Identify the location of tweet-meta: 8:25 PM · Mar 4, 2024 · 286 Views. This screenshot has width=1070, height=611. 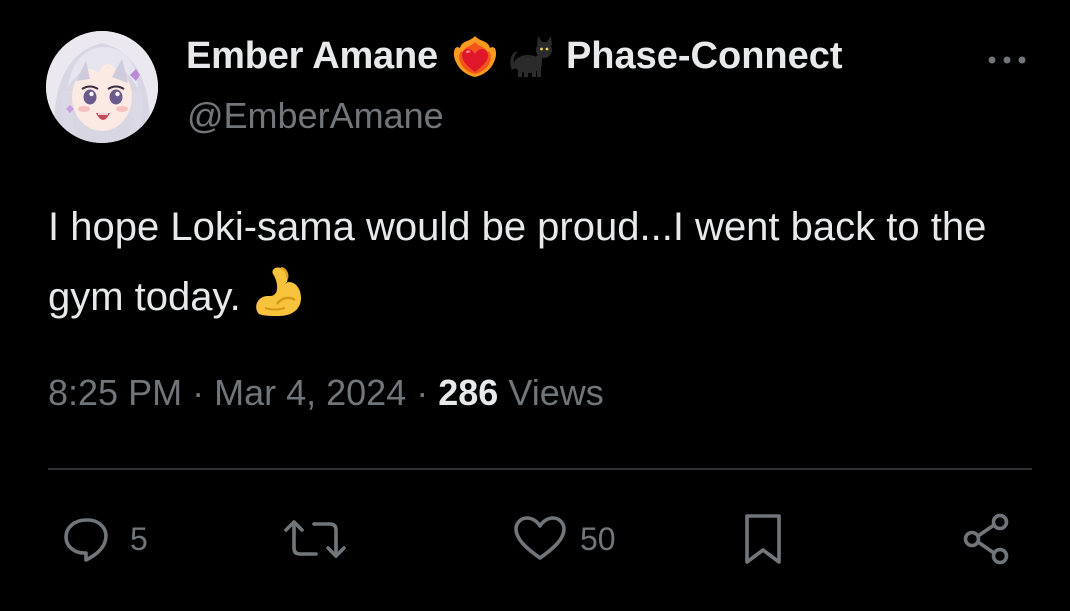
(326, 393).